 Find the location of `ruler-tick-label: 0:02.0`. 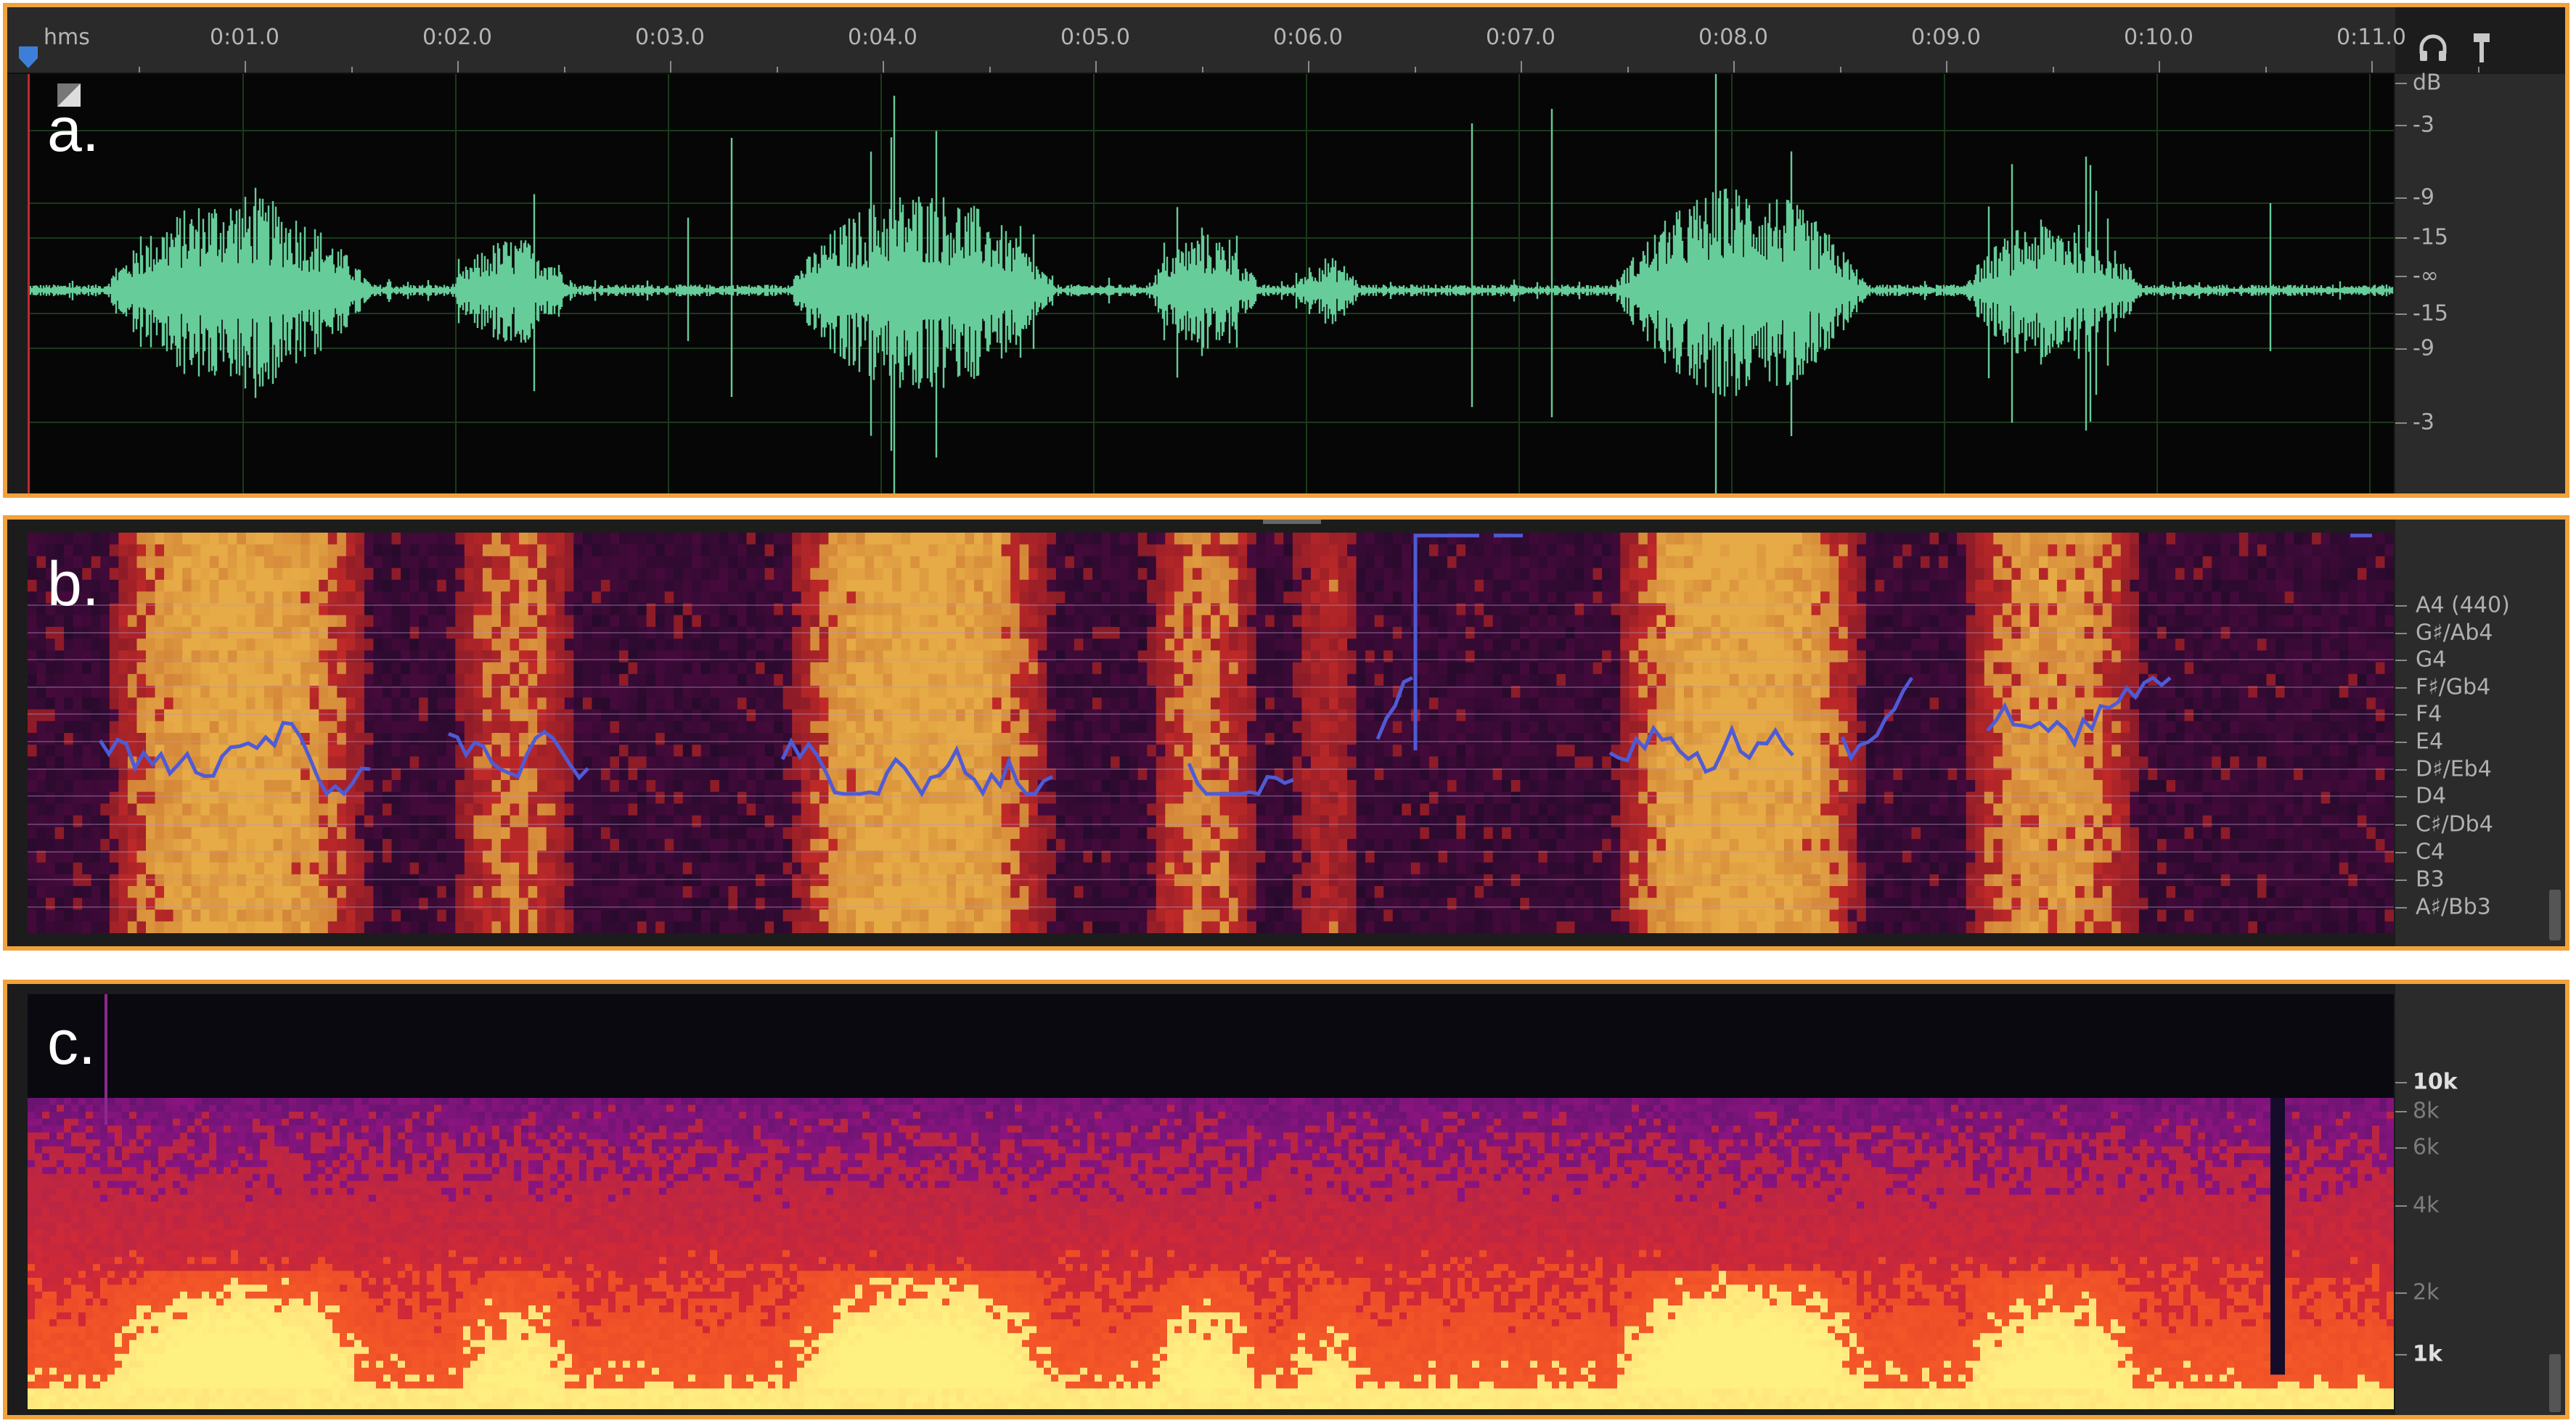

ruler-tick-label: 0:02.0 is located at coordinates (457, 37).